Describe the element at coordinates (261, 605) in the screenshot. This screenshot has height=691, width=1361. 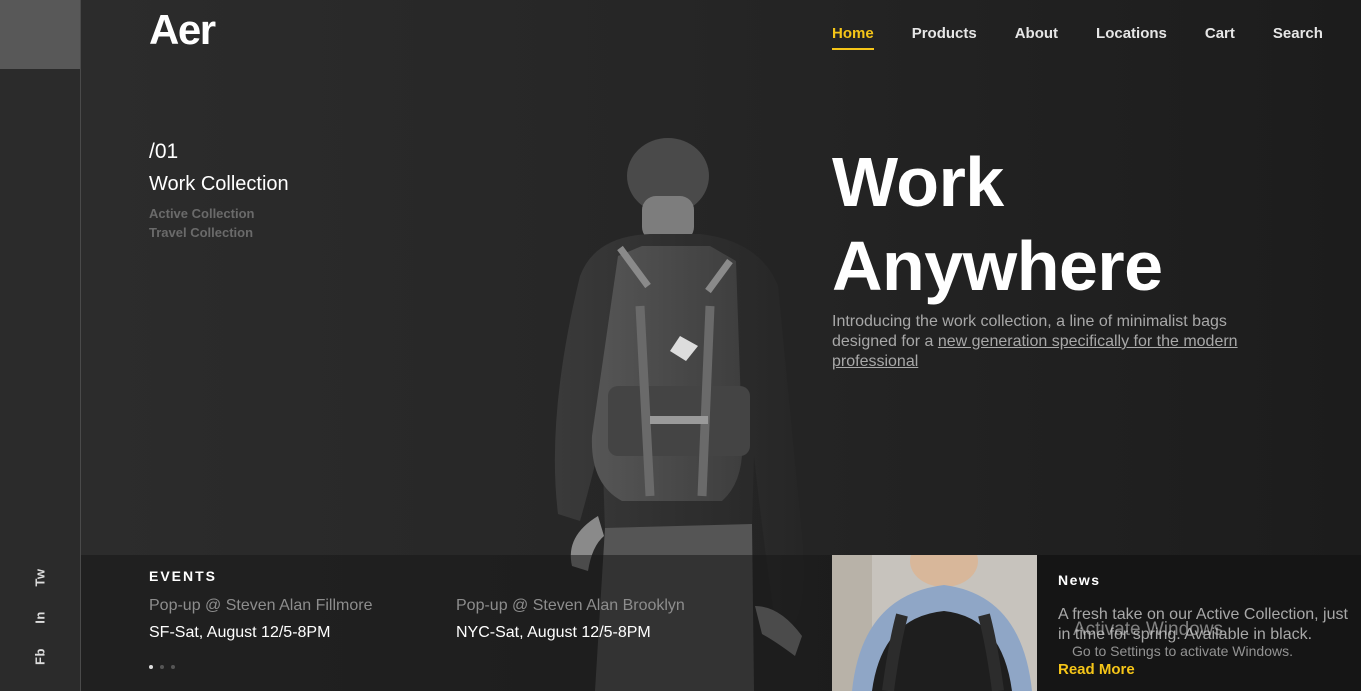
I see `event-name: Pop-up @ Steven Alan Fillmore` at that location.